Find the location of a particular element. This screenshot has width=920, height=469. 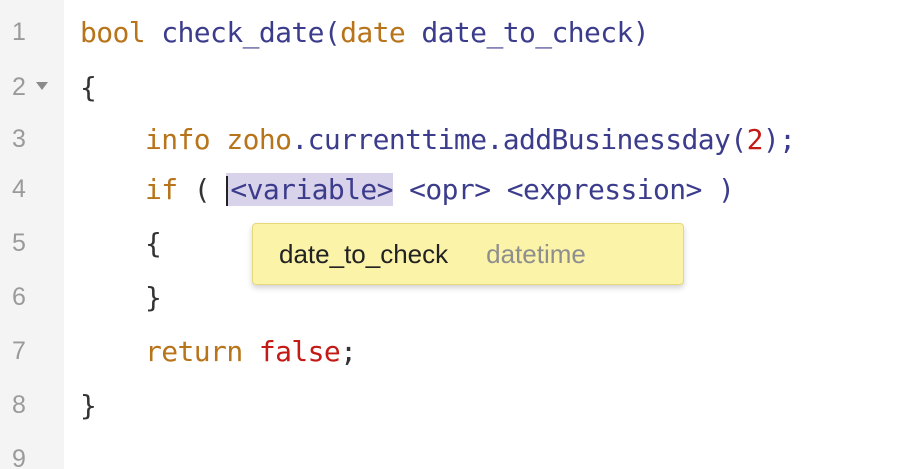

code-line-4: 4 if ( <variable> <opr> <expression> ) is located at coordinates (460, 189).